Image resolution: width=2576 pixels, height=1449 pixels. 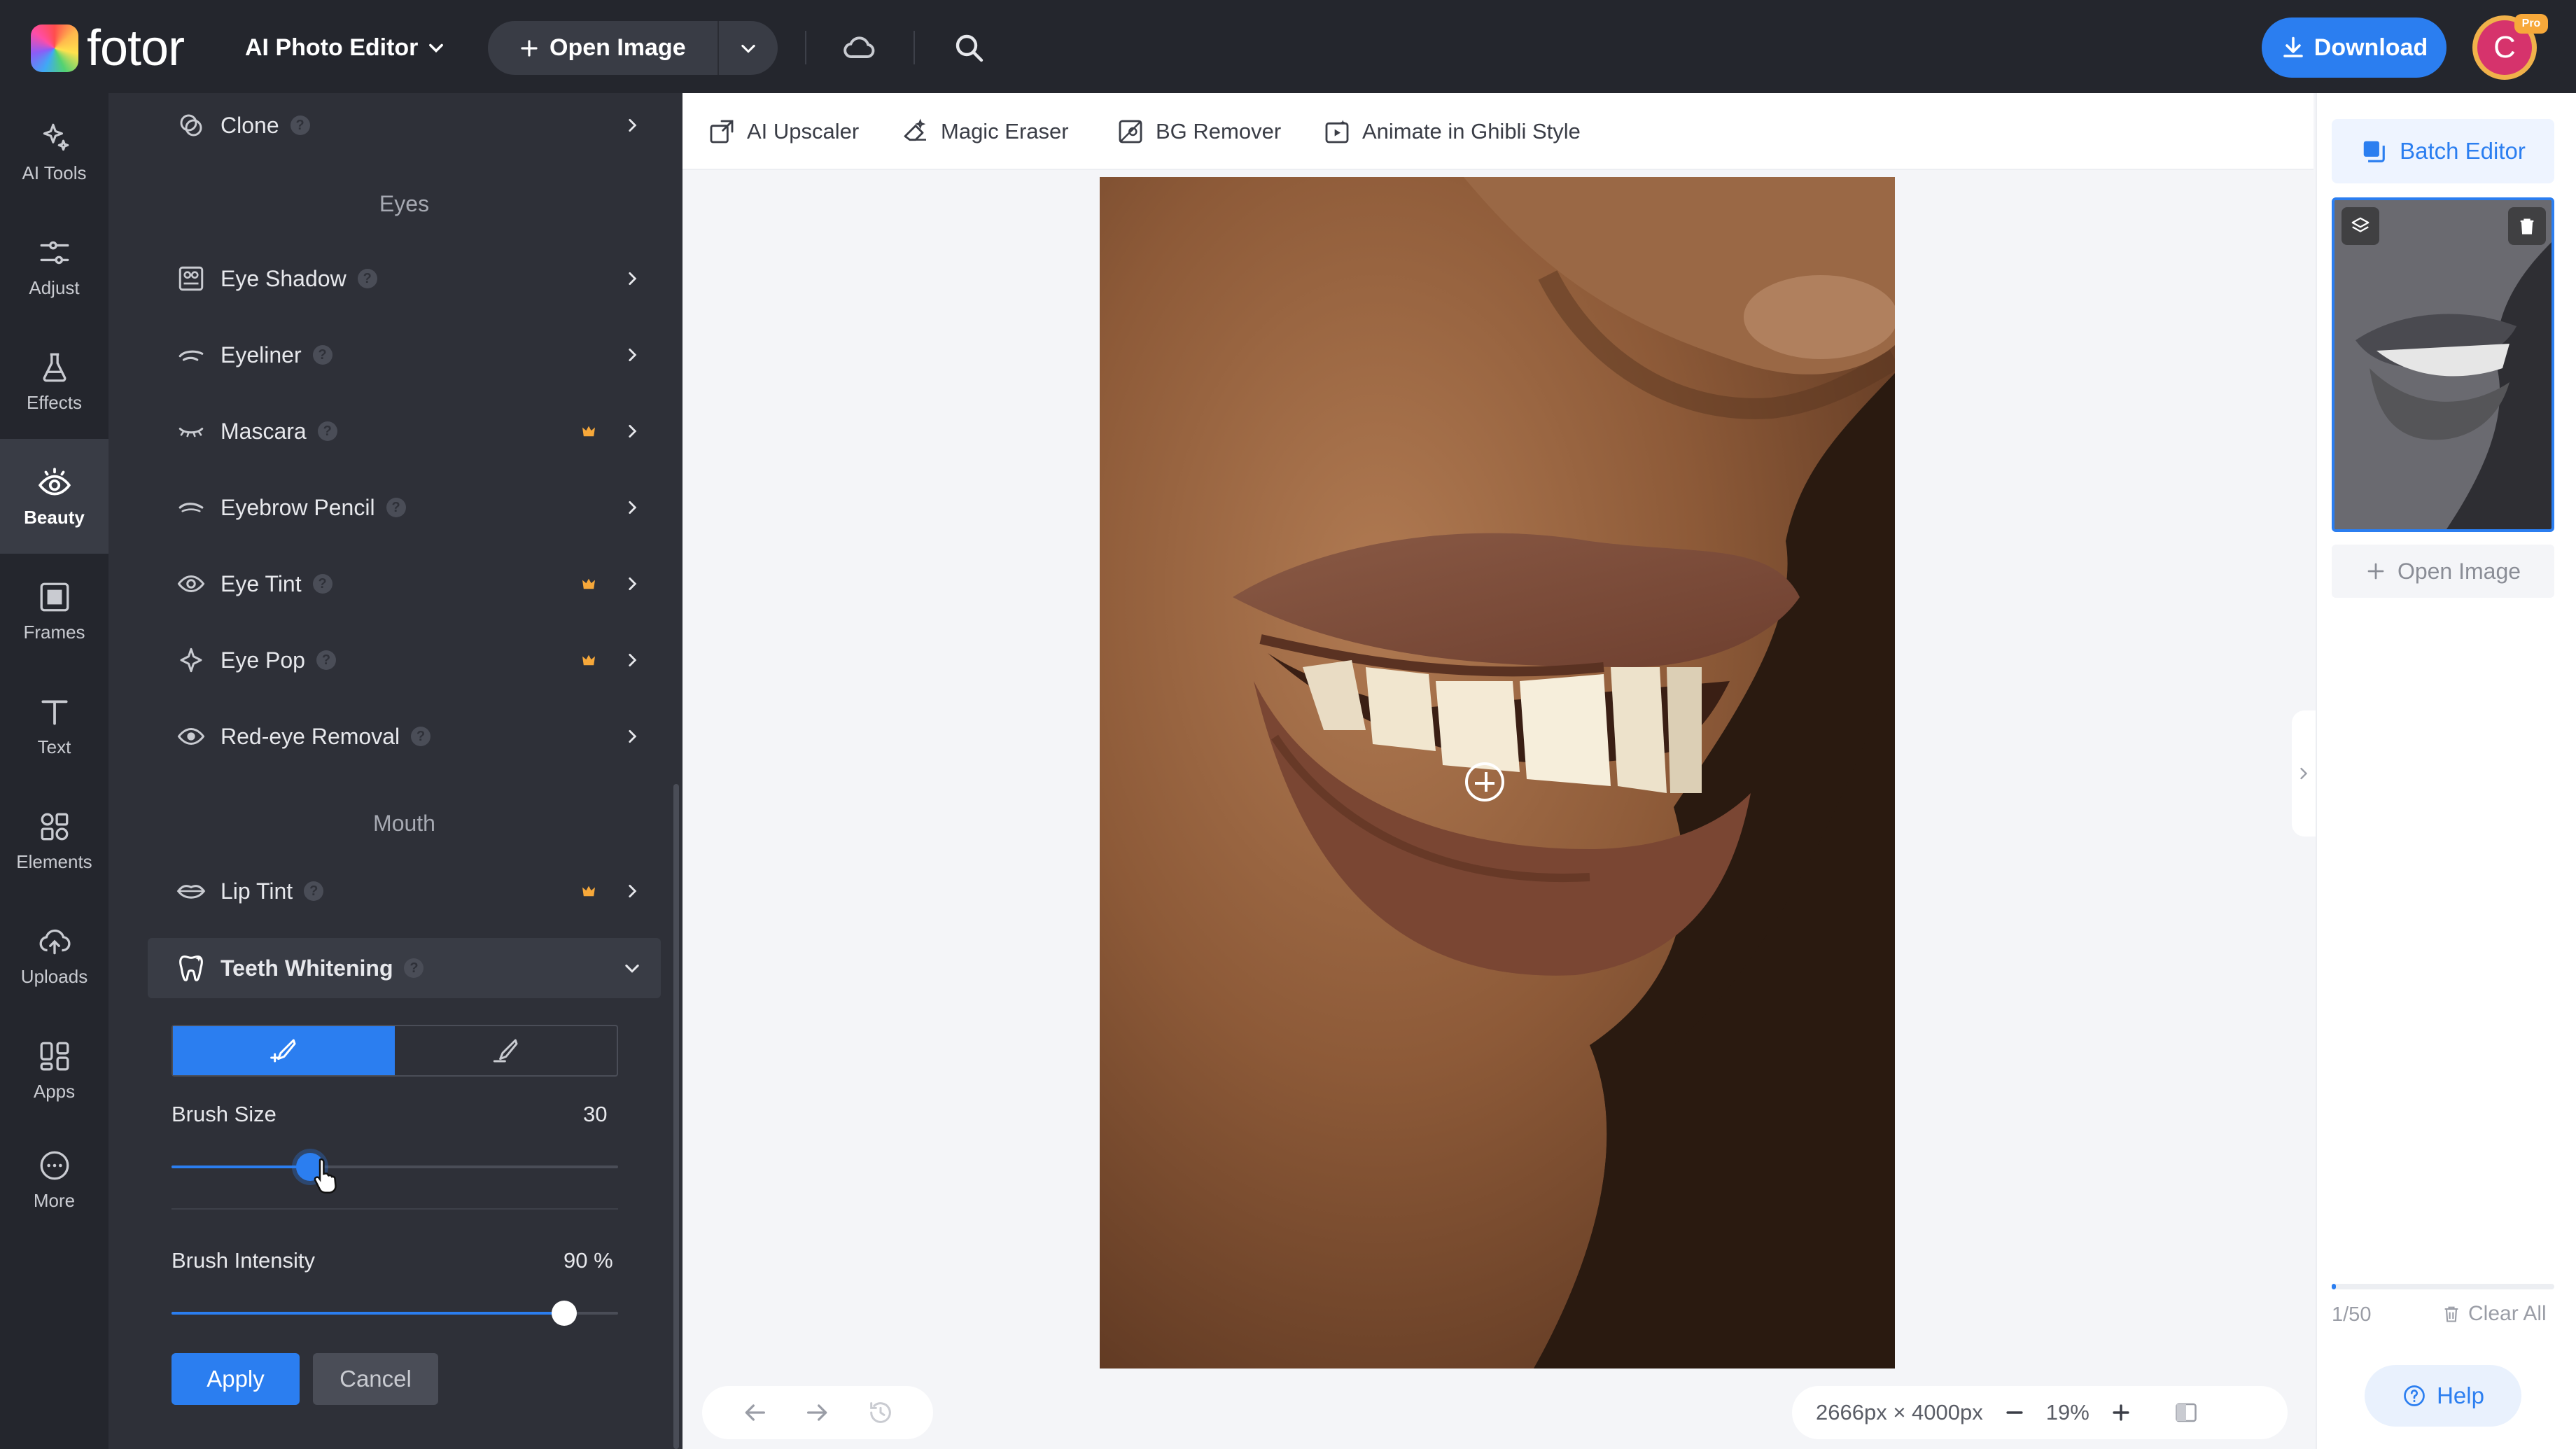 I want to click on rail-ai-tools: AI Tools, so click(x=54, y=151).